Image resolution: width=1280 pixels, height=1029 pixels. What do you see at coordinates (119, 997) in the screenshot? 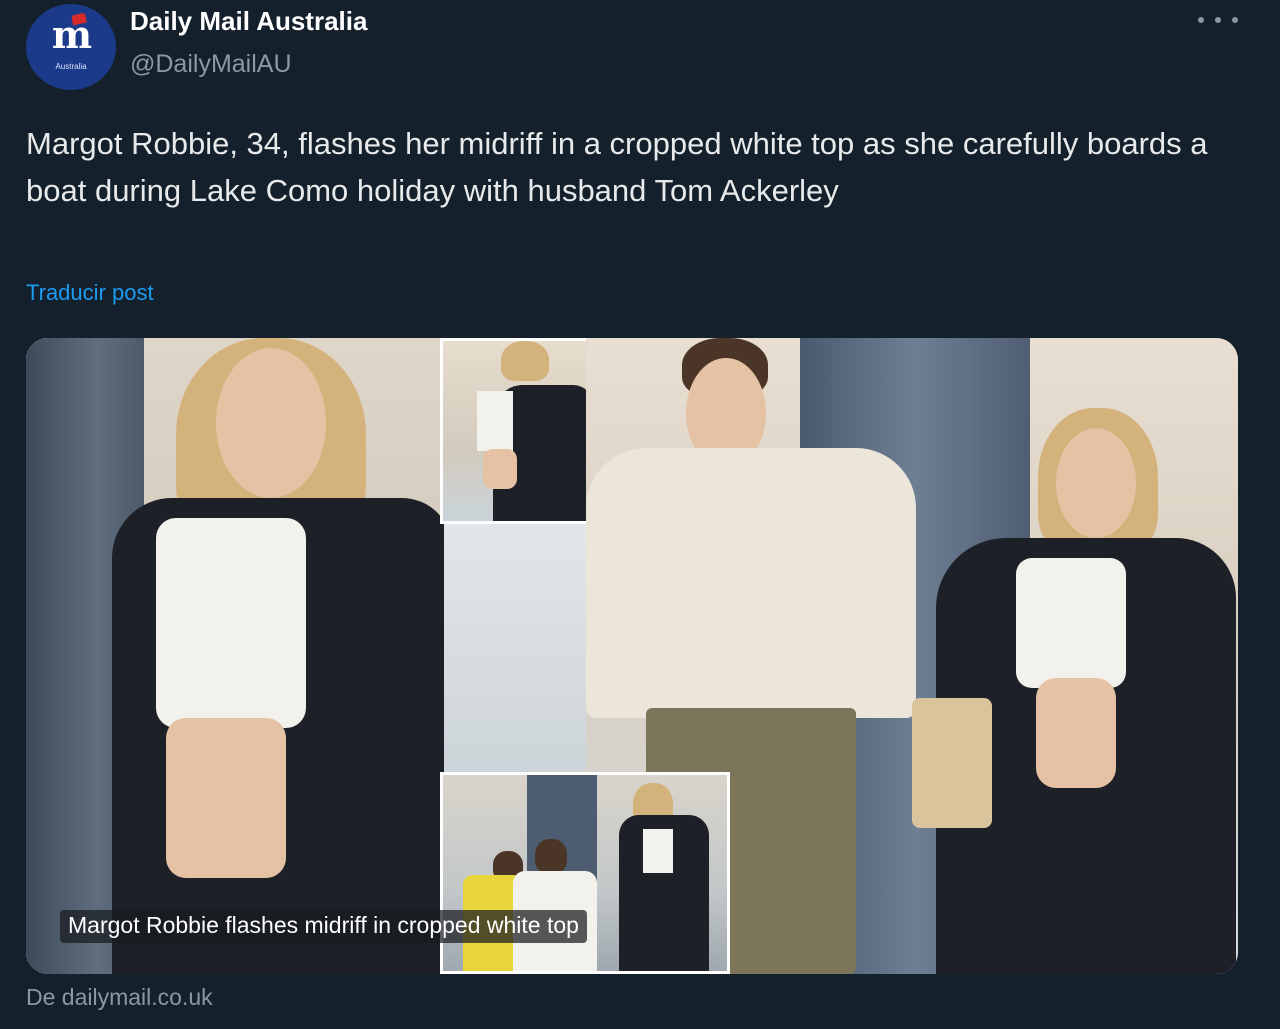
I see `link-source: De dailymail.co.uk` at bounding box center [119, 997].